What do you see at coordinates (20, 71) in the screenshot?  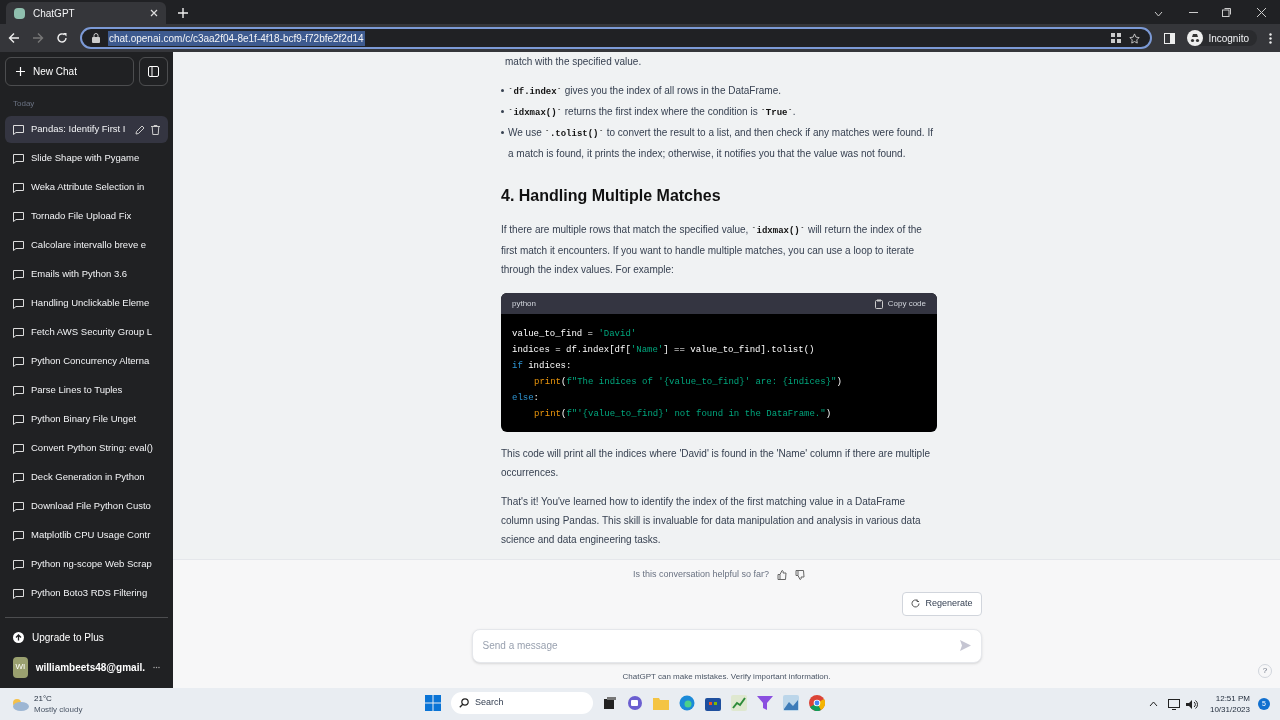 I see `plus-icon` at bounding box center [20, 71].